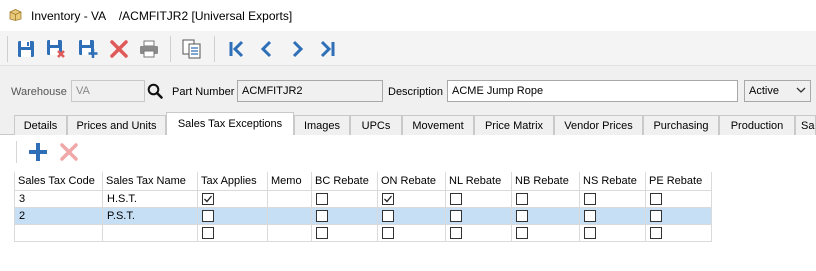  I want to click on save-and-new-button, so click(88, 49).